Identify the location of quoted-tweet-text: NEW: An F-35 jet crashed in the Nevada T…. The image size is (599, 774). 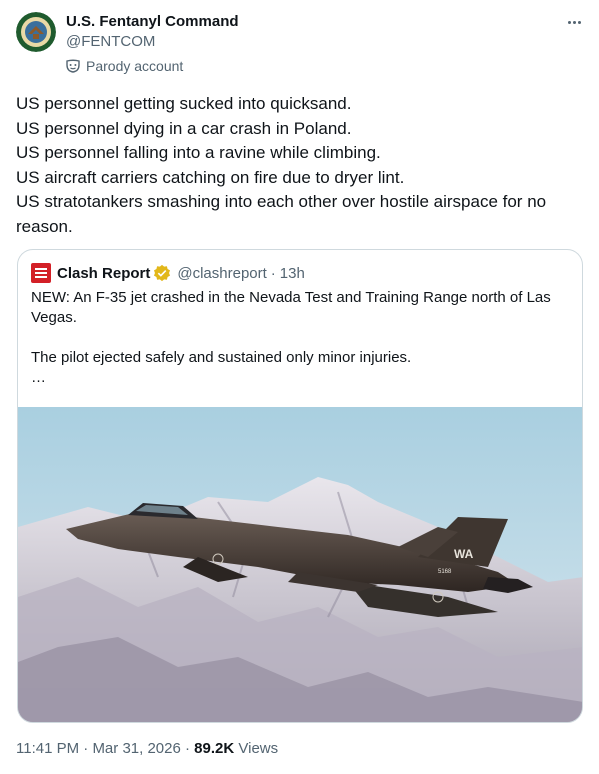
(301, 338).